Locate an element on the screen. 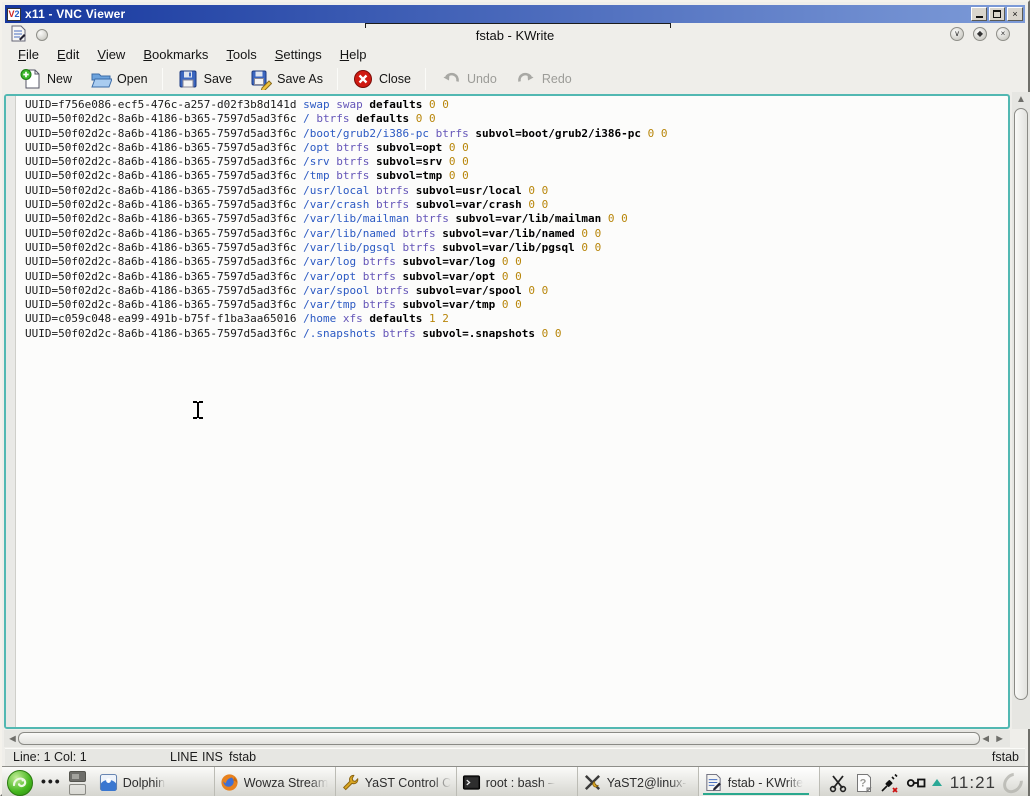 This screenshot has height=796, width=1030. scissors-icon is located at coordinates (838, 783).